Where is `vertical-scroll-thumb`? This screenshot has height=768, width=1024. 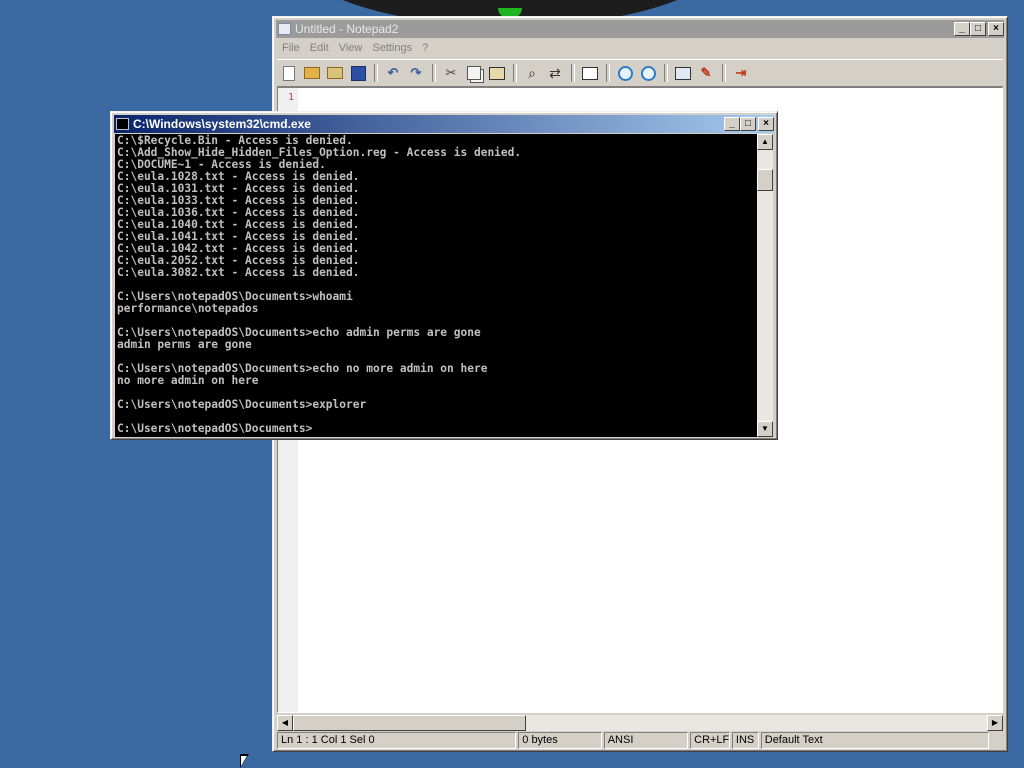
vertical-scroll-thumb is located at coordinates (765, 180).